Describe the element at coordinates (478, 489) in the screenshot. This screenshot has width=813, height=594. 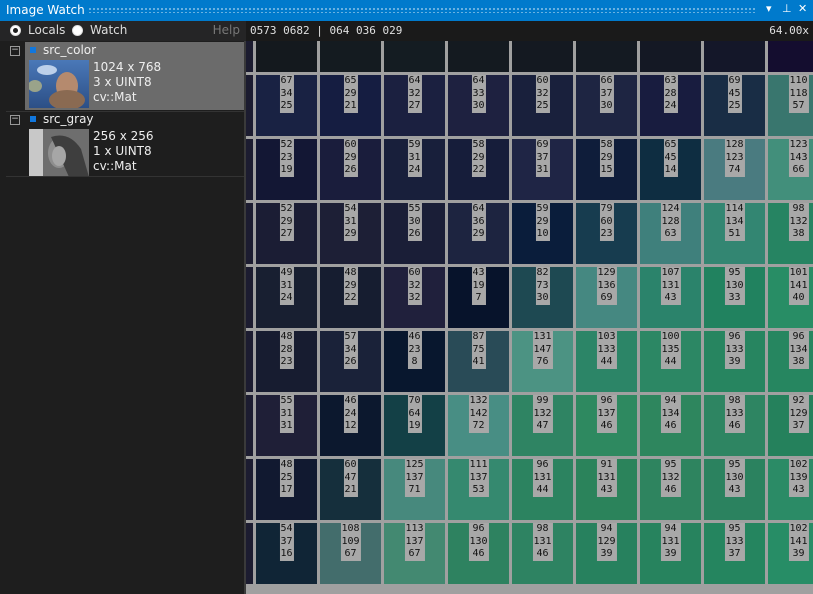
I see `pixel-cell: 111 137 53` at that location.